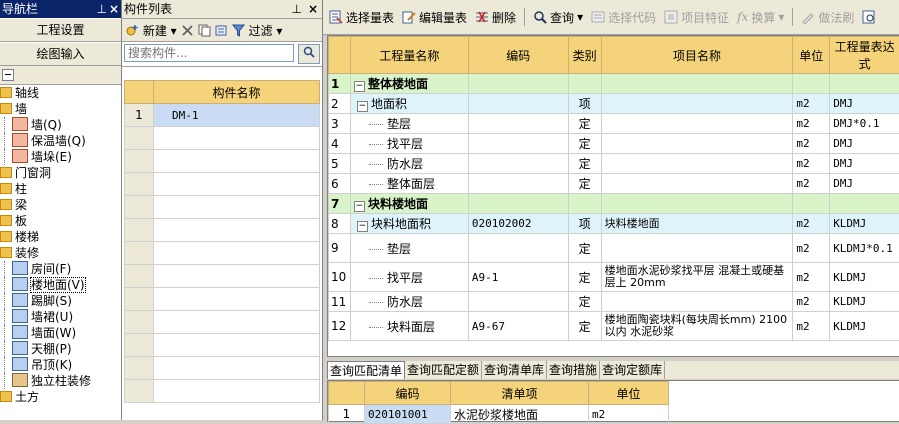 The image size is (899, 424). I want to click on delete-icon, so click(187, 30).